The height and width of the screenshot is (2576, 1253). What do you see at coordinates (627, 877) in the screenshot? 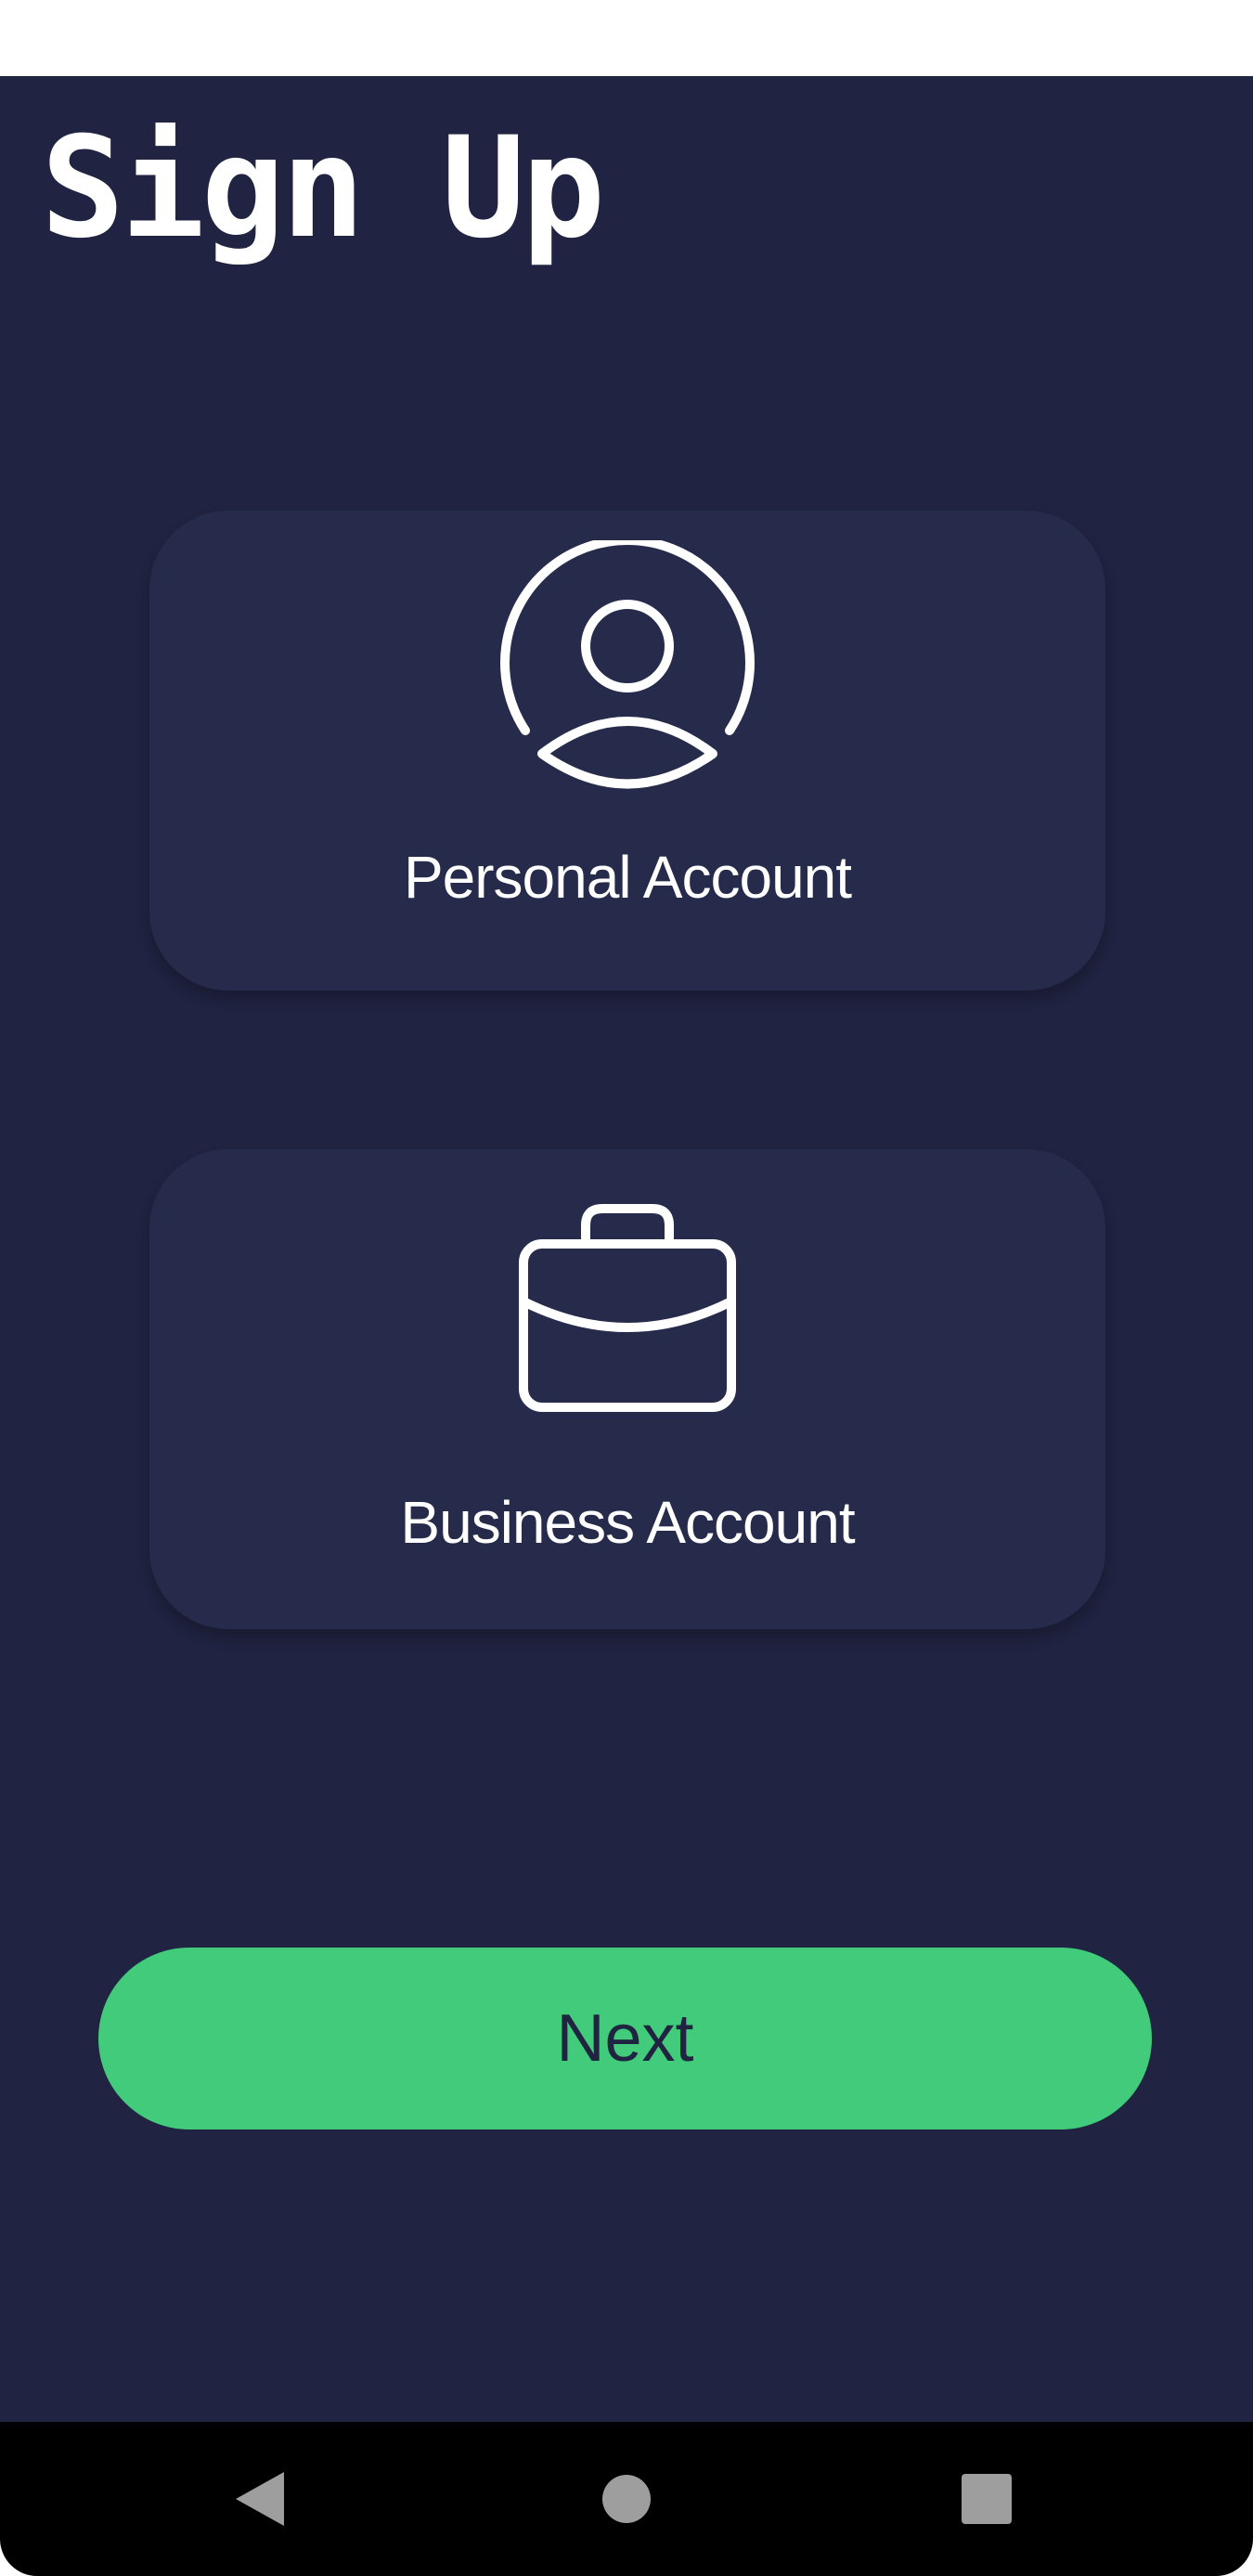
I see `personal-account-label: Personal Account` at bounding box center [627, 877].